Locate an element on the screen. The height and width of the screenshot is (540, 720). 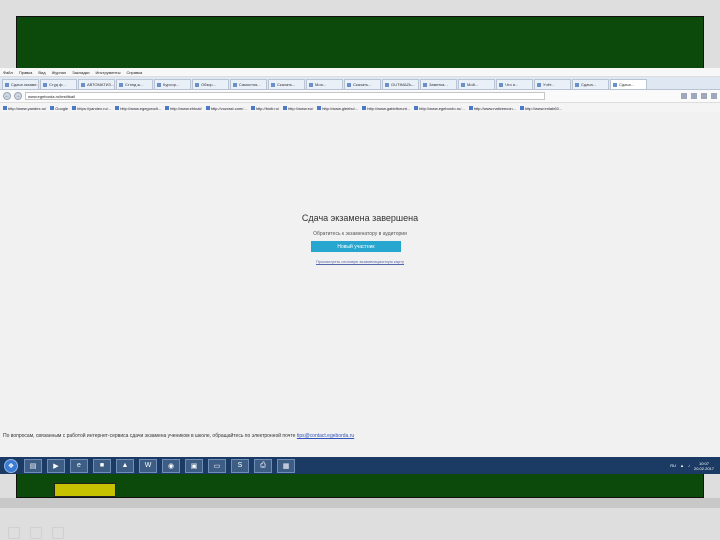
folder-icon: ■ is located at coordinates (102, 465).